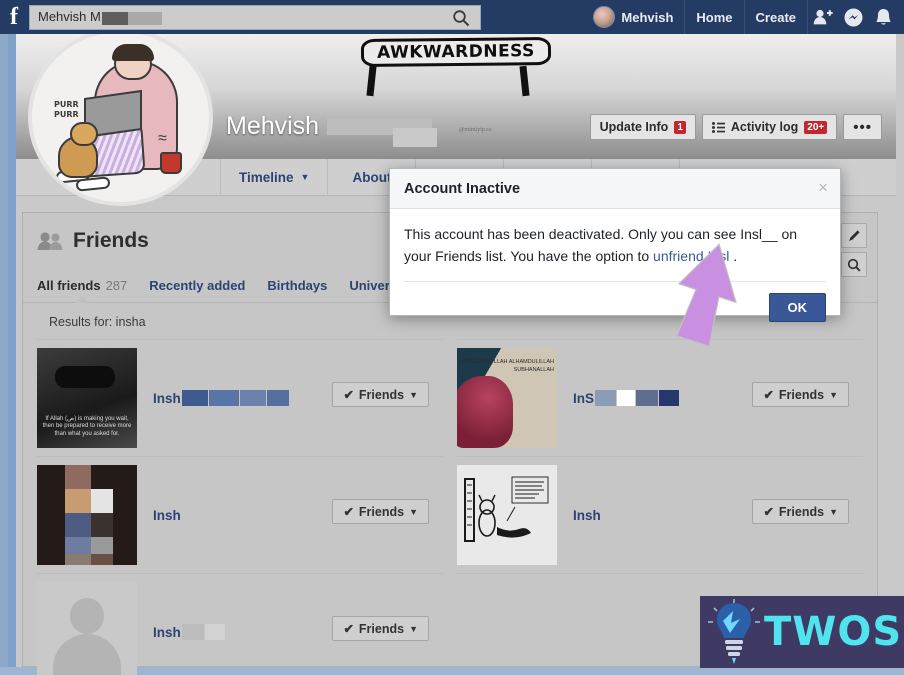 The width and height of the screenshot is (904, 675). Describe the element at coordinates (297, 285) in the screenshot. I see `friends-tab-birthdays: Birthdays` at that location.